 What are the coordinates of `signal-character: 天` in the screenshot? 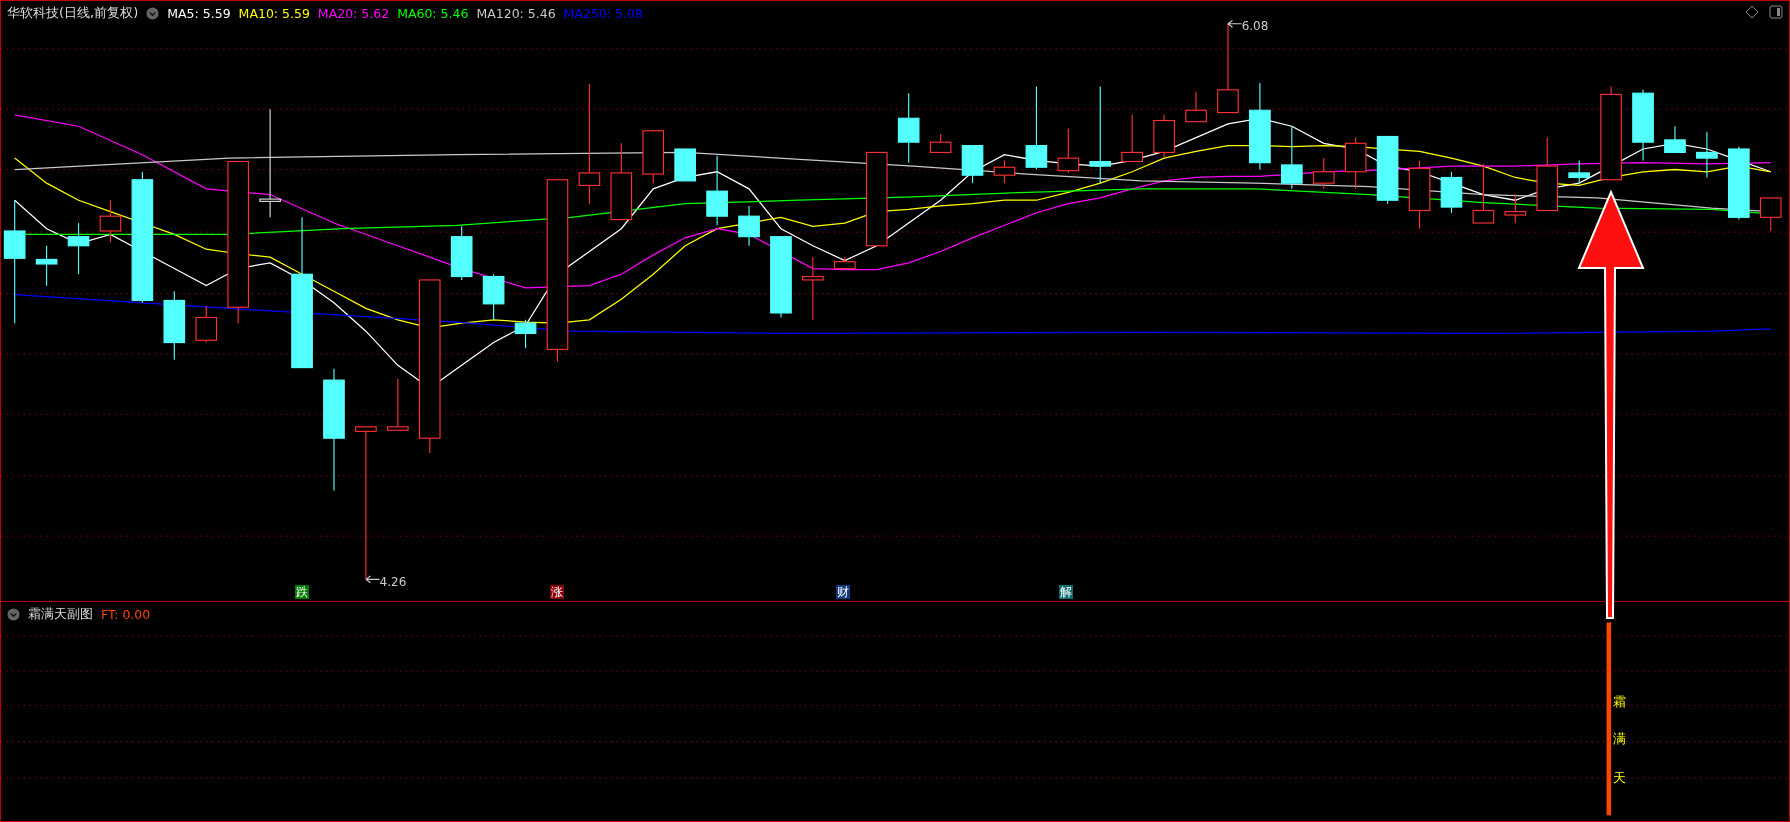 It's located at (1620, 777).